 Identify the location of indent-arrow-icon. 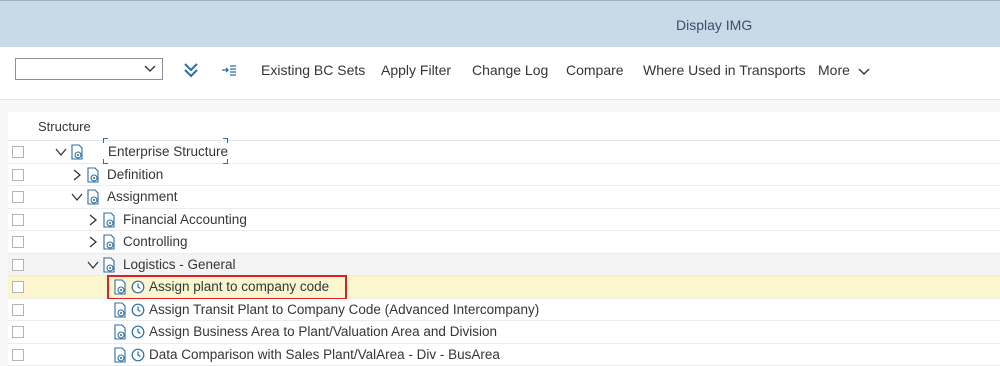
(229, 70).